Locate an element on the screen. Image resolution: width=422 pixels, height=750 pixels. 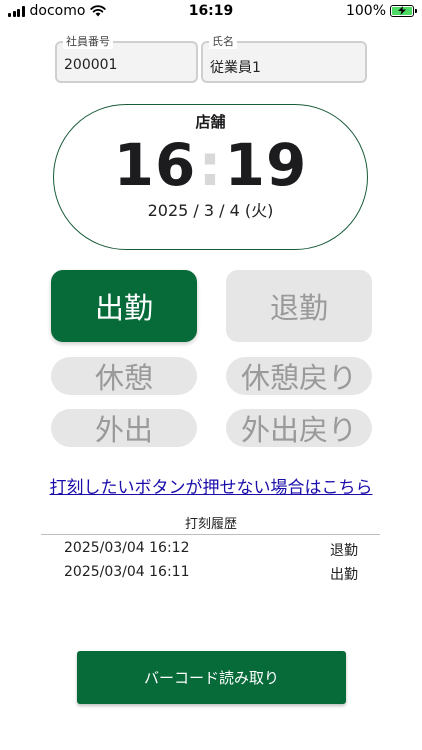
current-date: 2025 / 3 / 4 (火) is located at coordinates (210, 210).